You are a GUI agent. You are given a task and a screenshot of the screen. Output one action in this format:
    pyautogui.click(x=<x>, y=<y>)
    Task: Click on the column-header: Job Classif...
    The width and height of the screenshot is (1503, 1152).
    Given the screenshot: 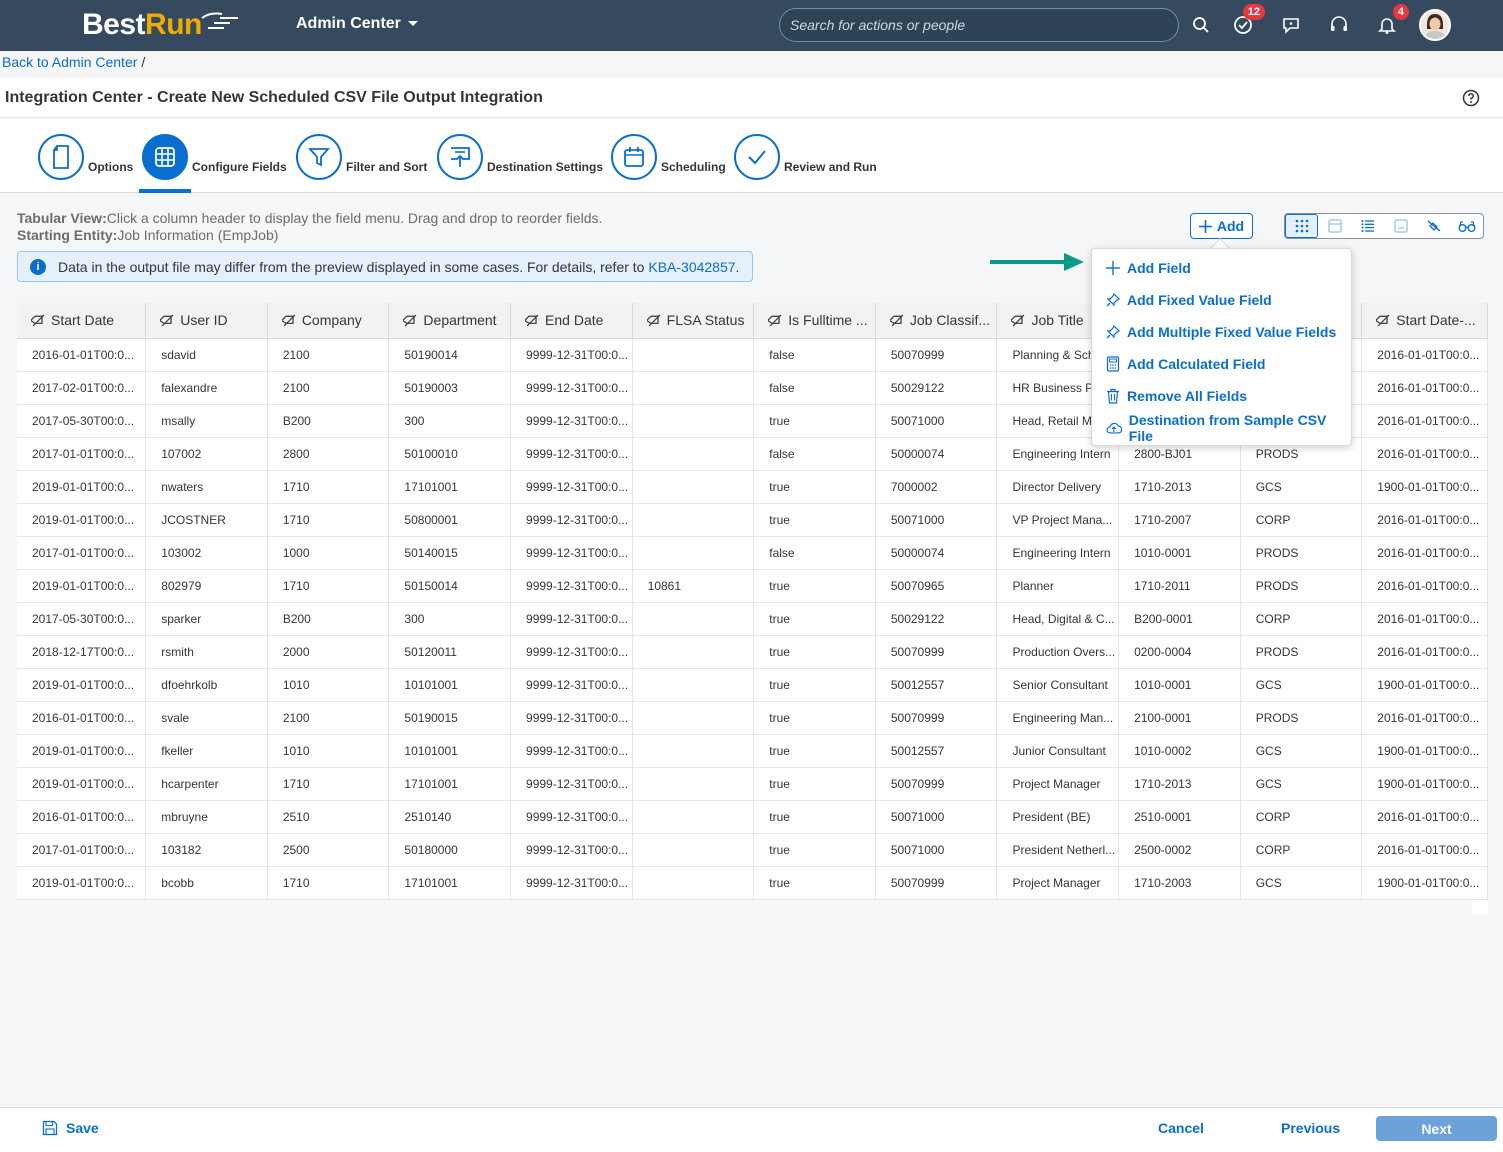 What is the action you would take?
    pyautogui.click(x=936, y=321)
    